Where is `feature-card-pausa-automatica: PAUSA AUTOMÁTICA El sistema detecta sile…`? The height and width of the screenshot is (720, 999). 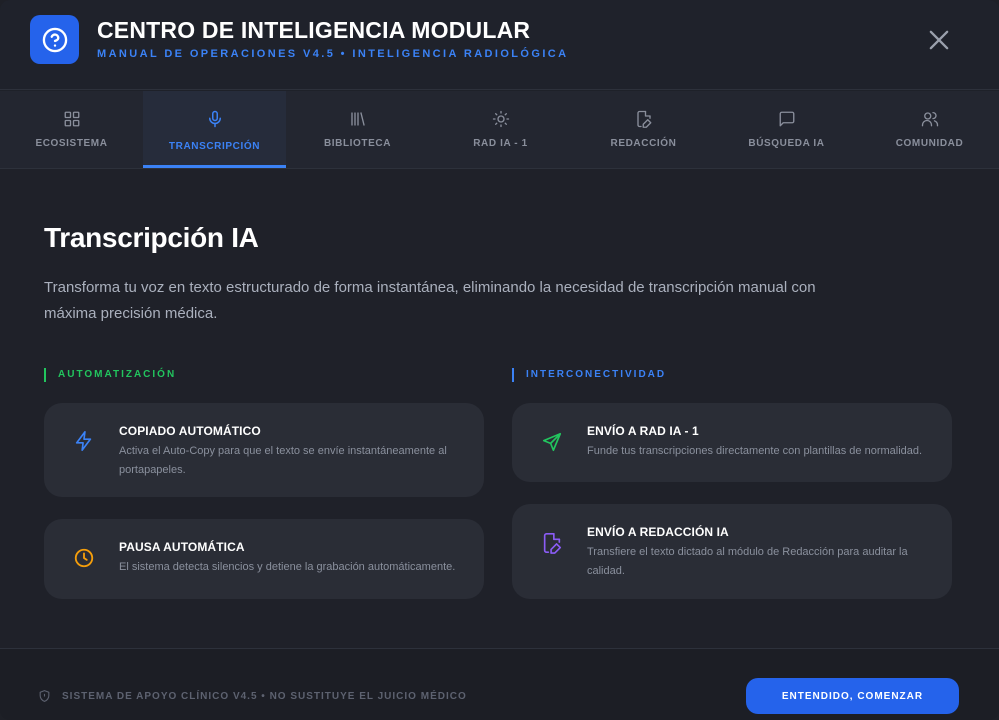
feature-card-pausa-automatica: PAUSA AUTOMÁTICA El sistema detecta sile… is located at coordinates (264, 559).